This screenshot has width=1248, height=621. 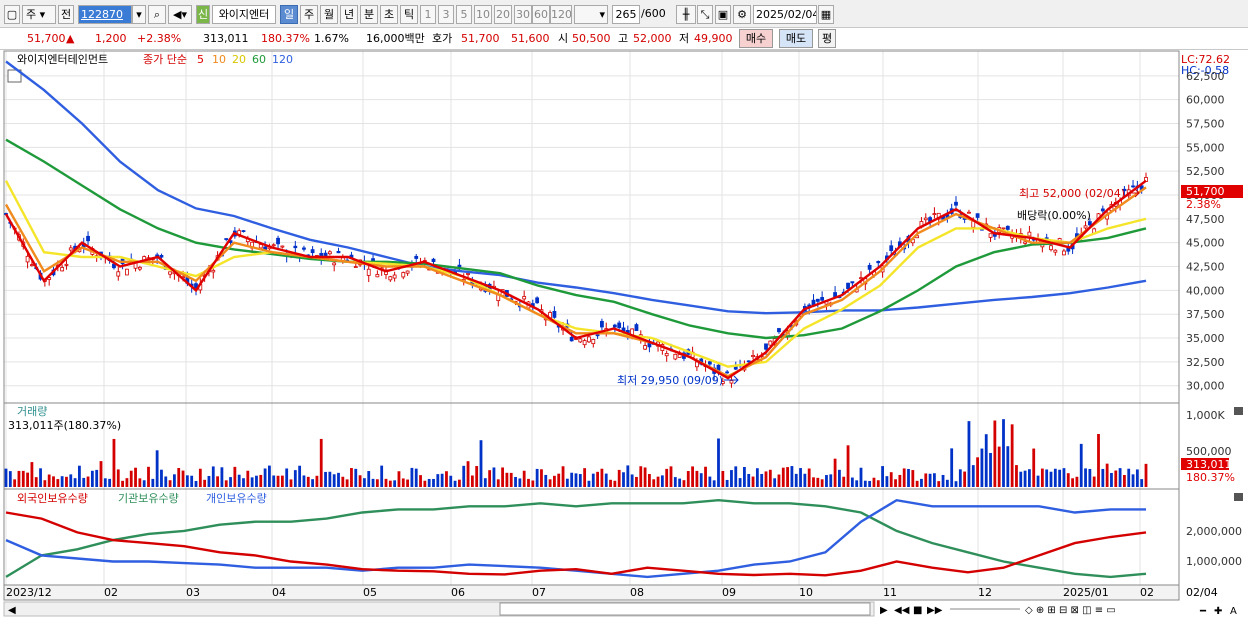 I want to click on period-day: 일, so click(x=289, y=14).